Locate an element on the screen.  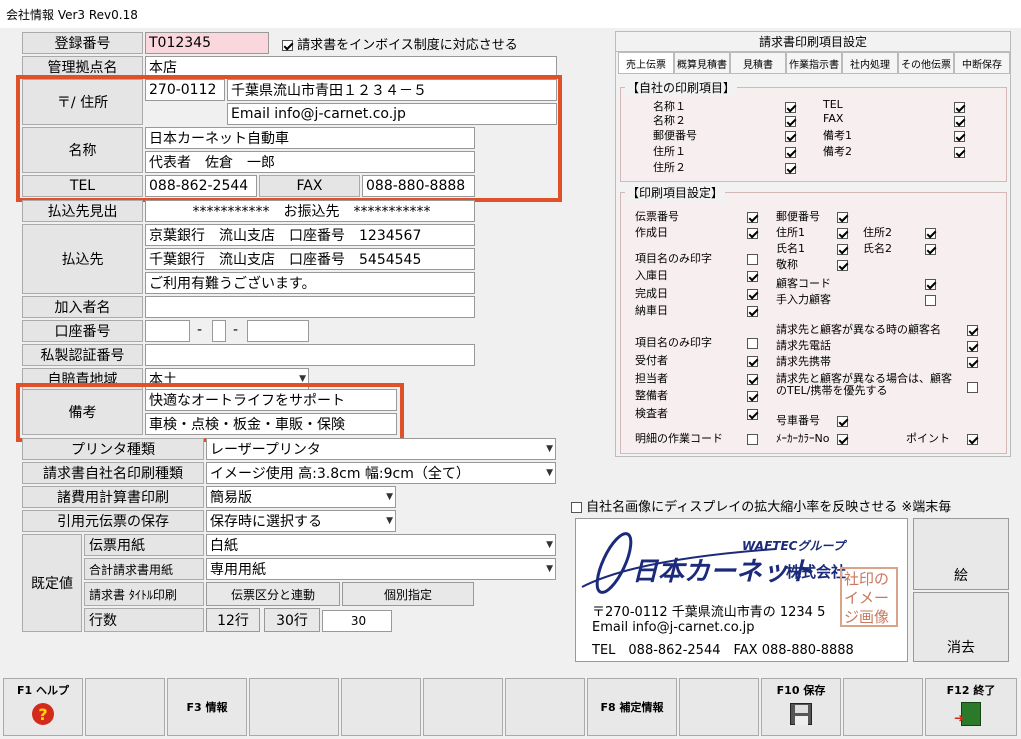
tab-rough-estimate: 概算見積書 is located at coordinates (702, 63).